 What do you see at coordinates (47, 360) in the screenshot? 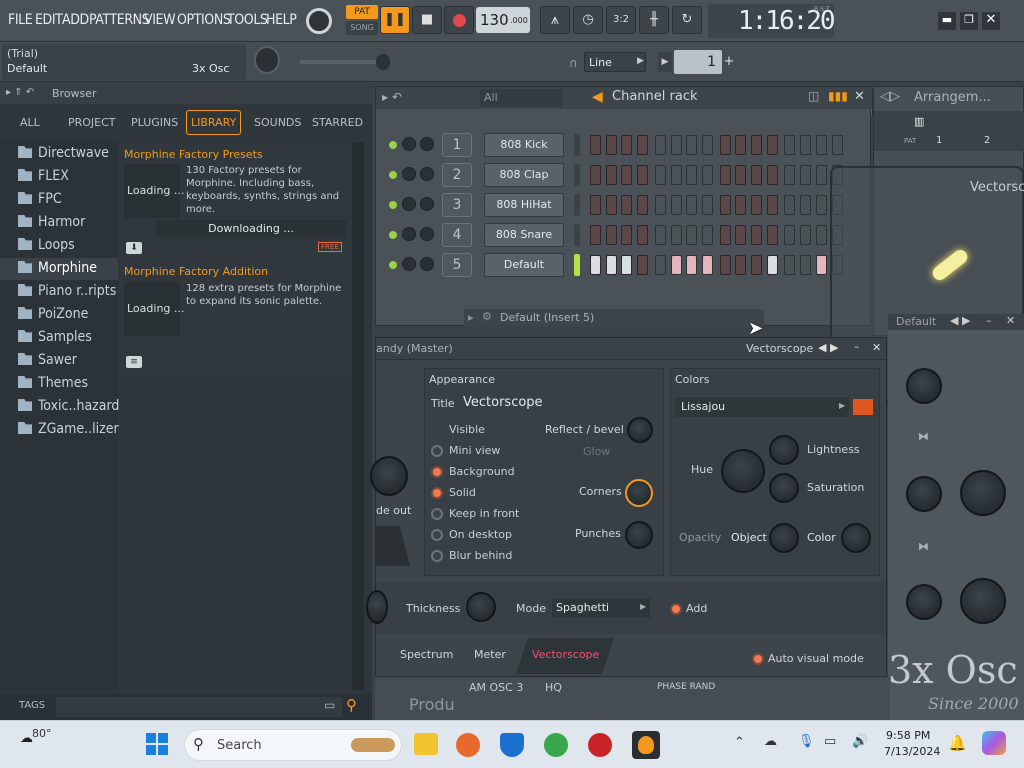
I see `folder-sawer: Sawer` at bounding box center [47, 360].